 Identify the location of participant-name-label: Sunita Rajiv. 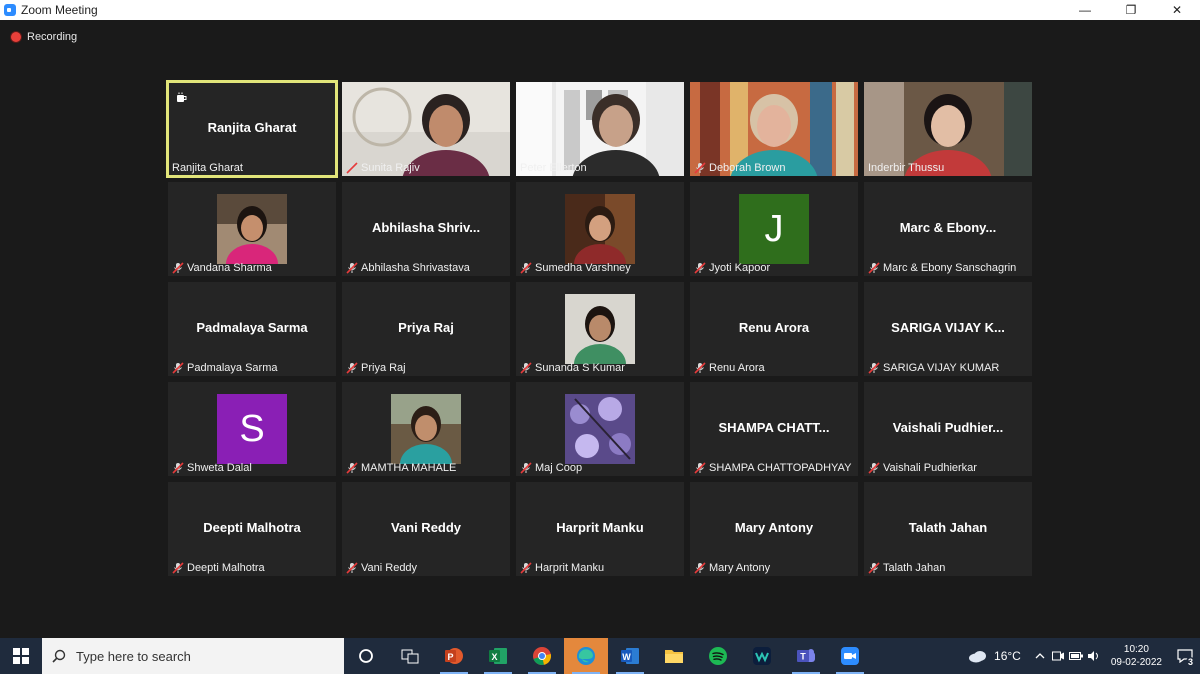
(383, 168).